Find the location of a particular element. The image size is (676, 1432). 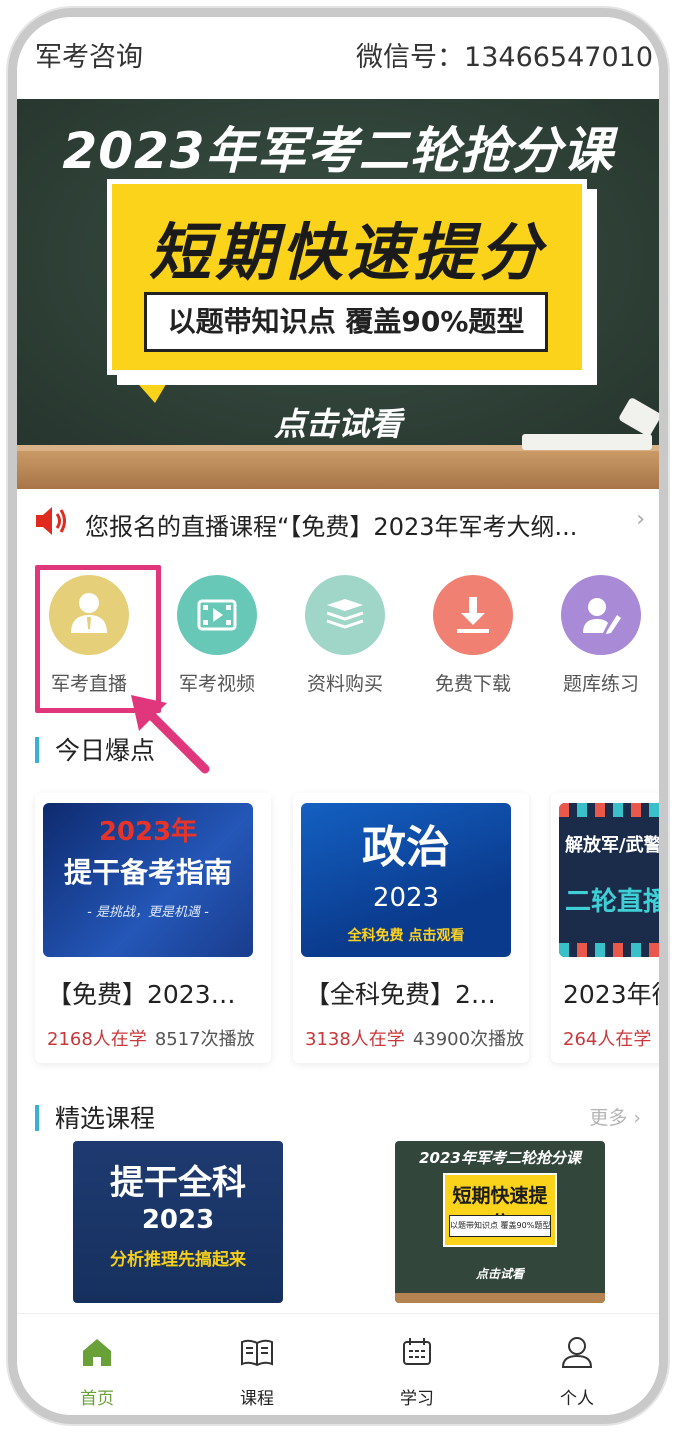

bottom-tab-bar: 首页 课程 学习 个人 is located at coordinates (338, 1364).